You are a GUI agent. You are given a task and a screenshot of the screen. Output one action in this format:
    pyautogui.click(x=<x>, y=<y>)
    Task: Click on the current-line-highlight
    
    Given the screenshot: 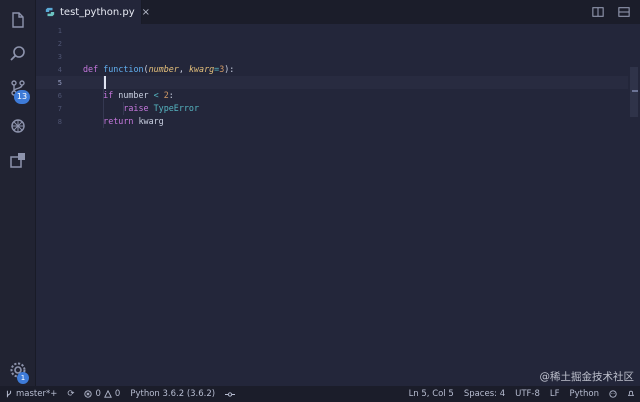 What is the action you would take?
    pyautogui.click(x=332, y=82)
    